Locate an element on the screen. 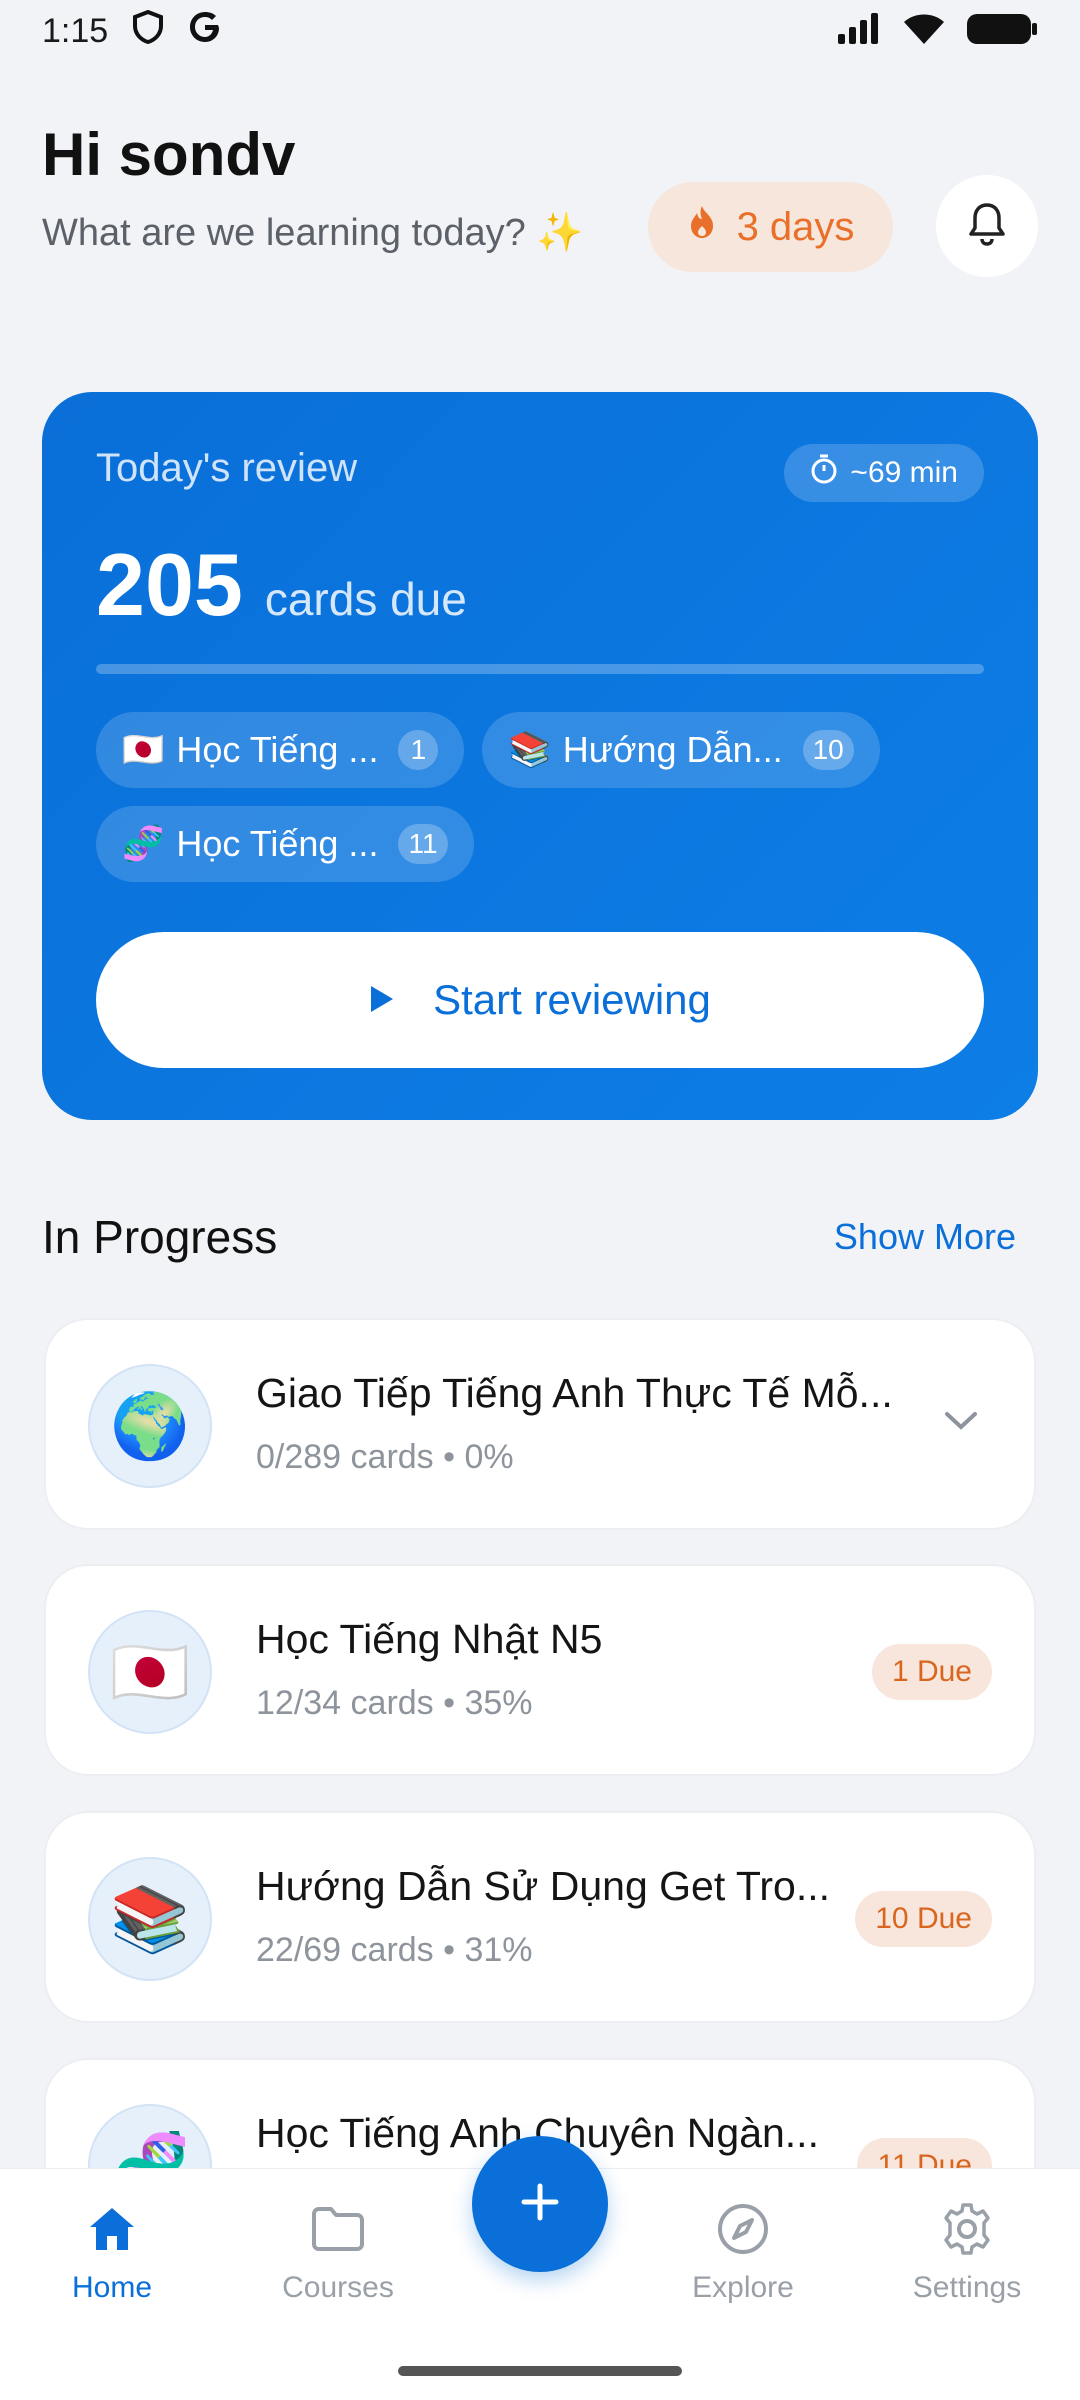 The width and height of the screenshot is (1080, 2400). in-progress-header: In Progress Show More is located at coordinates (540, 1237).